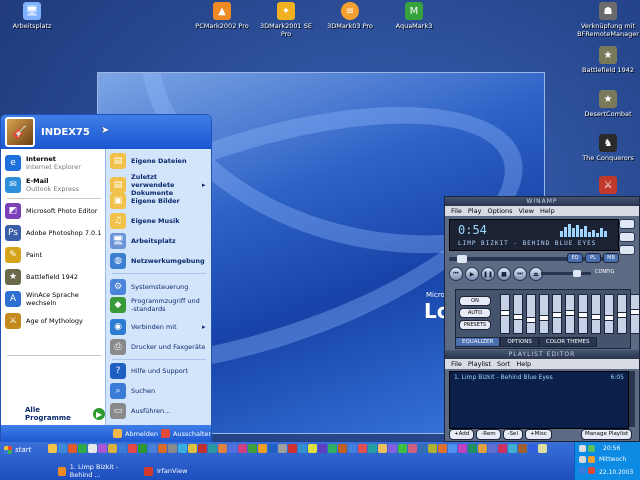 Image resolution: width=640 pixels, height=480 pixels. What do you see at coordinates (499, 211) in the screenshot?
I see `menu-options: Options` at bounding box center [499, 211].